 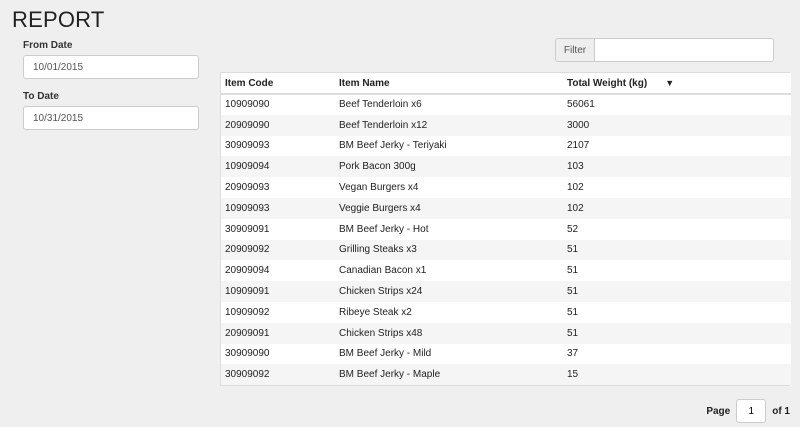 What do you see at coordinates (278, 333) in the screenshot?
I see `item-code-cell: 20909091` at bounding box center [278, 333].